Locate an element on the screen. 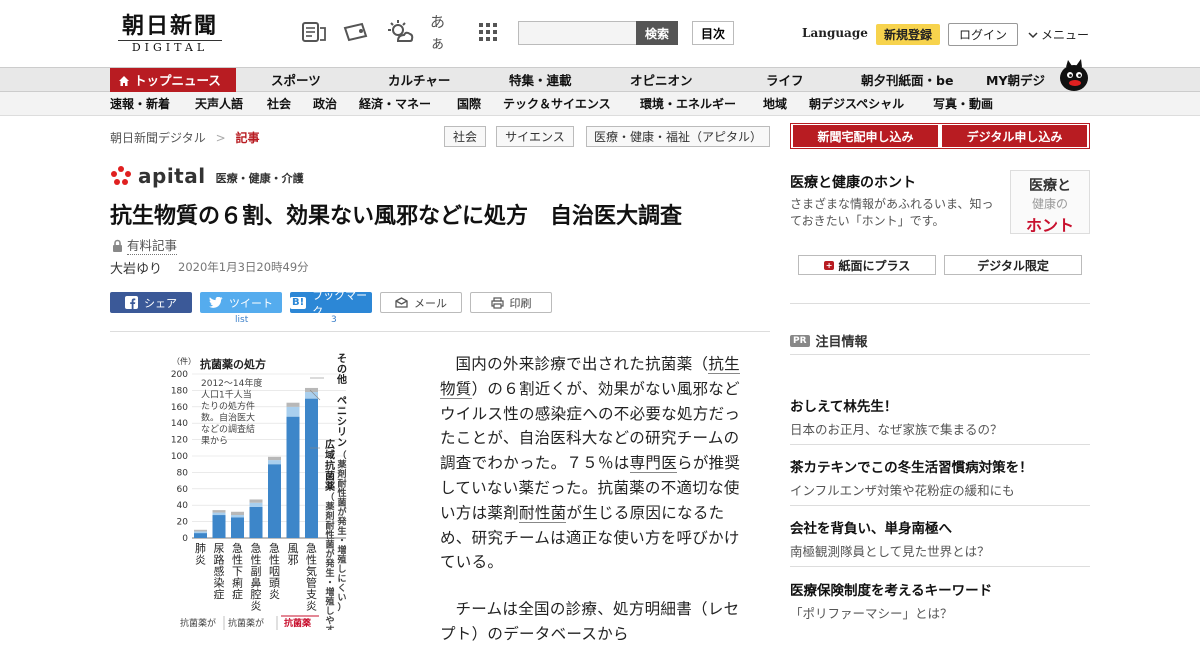 This screenshot has height=669, width=1200. pr-item-title: 医療保険制度を考えるキーワード is located at coordinates (891, 591).